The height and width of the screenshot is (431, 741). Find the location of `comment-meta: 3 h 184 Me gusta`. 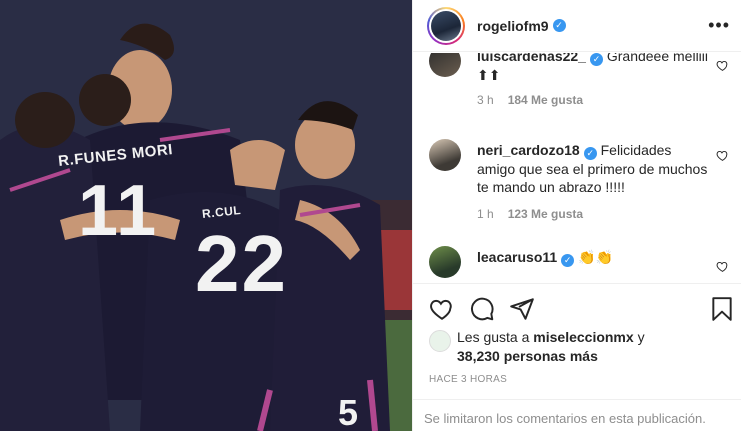

comment-meta: 3 h 184 Me gusta is located at coordinates (530, 100).